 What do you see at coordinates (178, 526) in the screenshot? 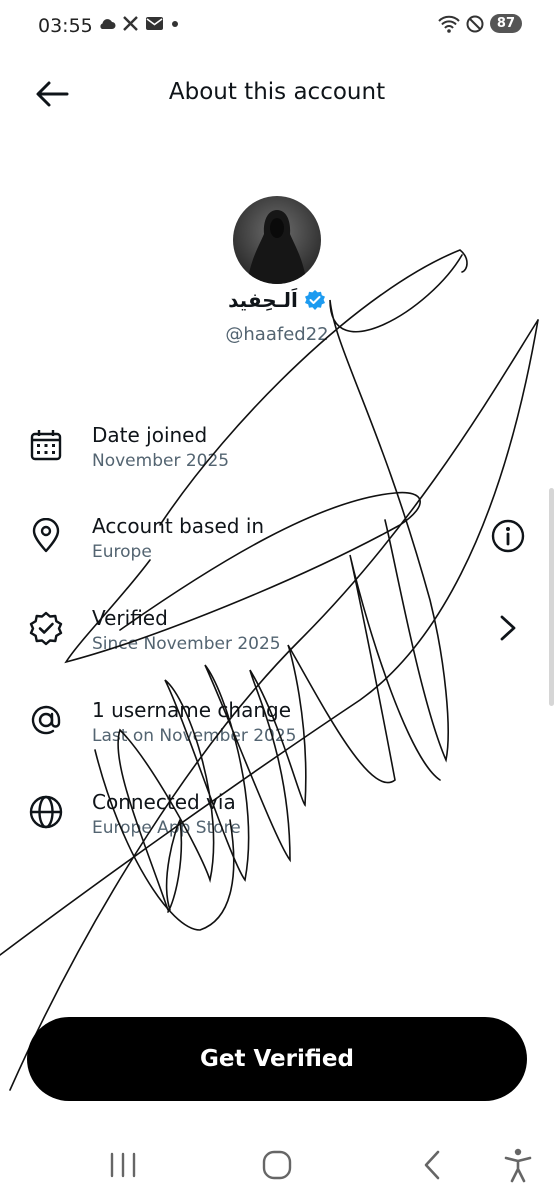
I see `row-title: Account based in` at bounding box center [178, 526].